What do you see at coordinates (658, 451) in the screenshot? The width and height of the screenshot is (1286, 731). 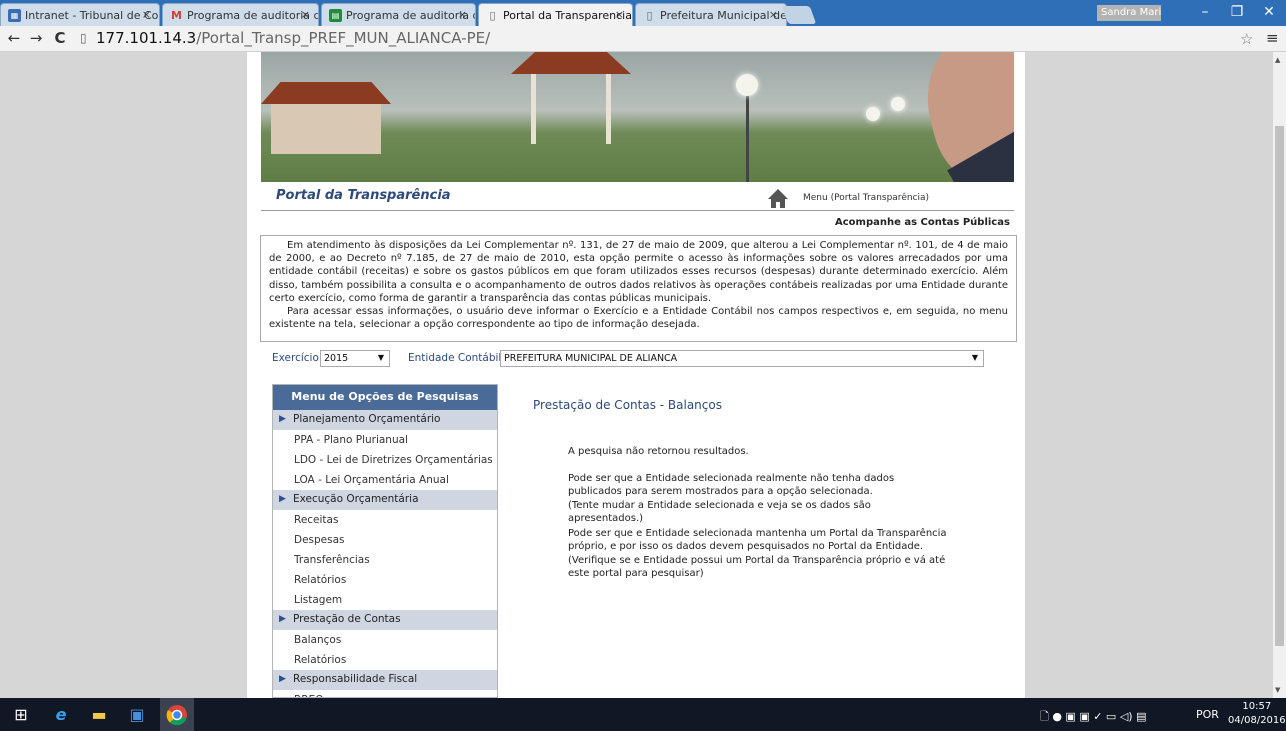 I see `no-results-message: A pesquisa não retornou resultados.` at bounding box center [658, 451].